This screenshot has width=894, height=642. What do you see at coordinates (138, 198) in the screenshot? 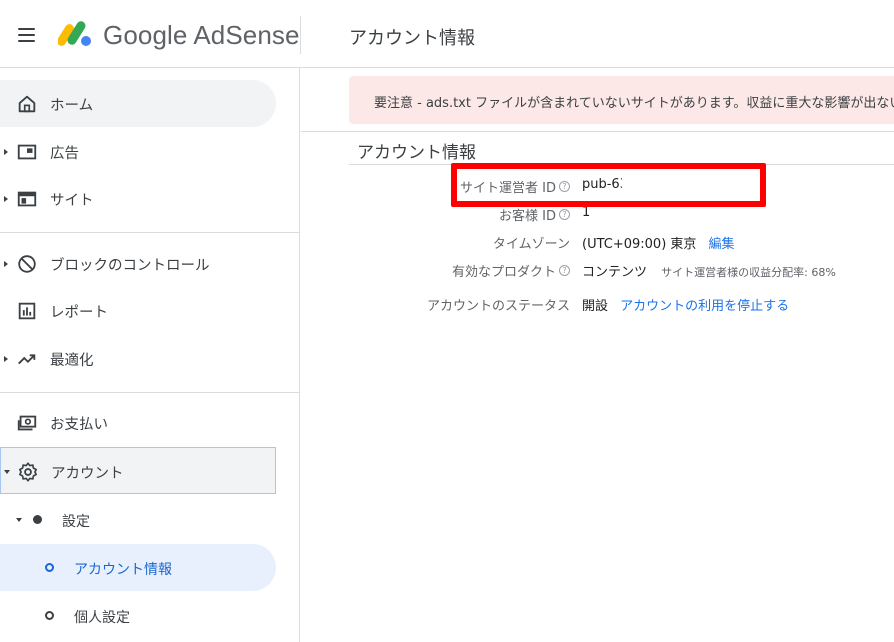
I see `sidebar-item-sites: サイト` at bounding box center [138, 198].